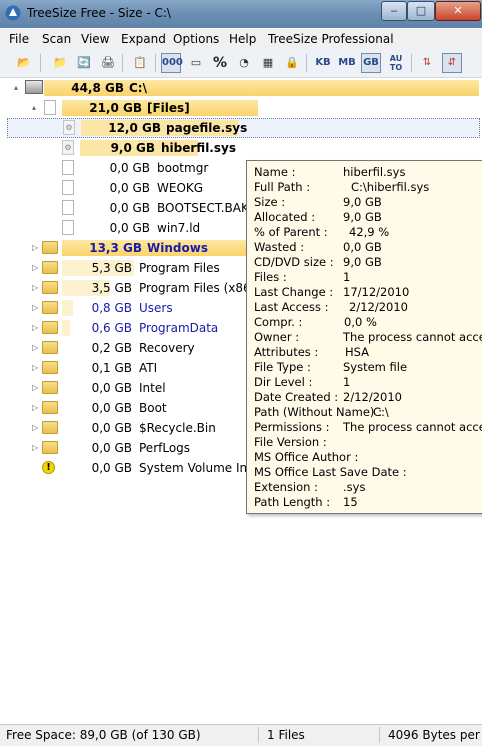 This screenshot has height=746, width=482. What do you see at coordinates (153, 408) in the screenshot?
I see `item-name: Boot` at bounding box center [153, 408].